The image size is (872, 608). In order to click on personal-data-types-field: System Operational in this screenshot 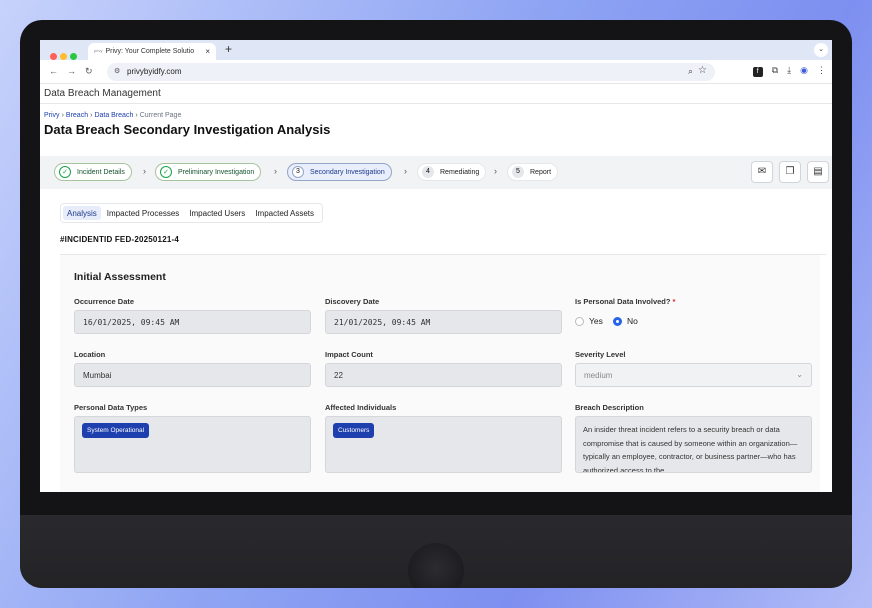, I will do `click(192, 444)`.